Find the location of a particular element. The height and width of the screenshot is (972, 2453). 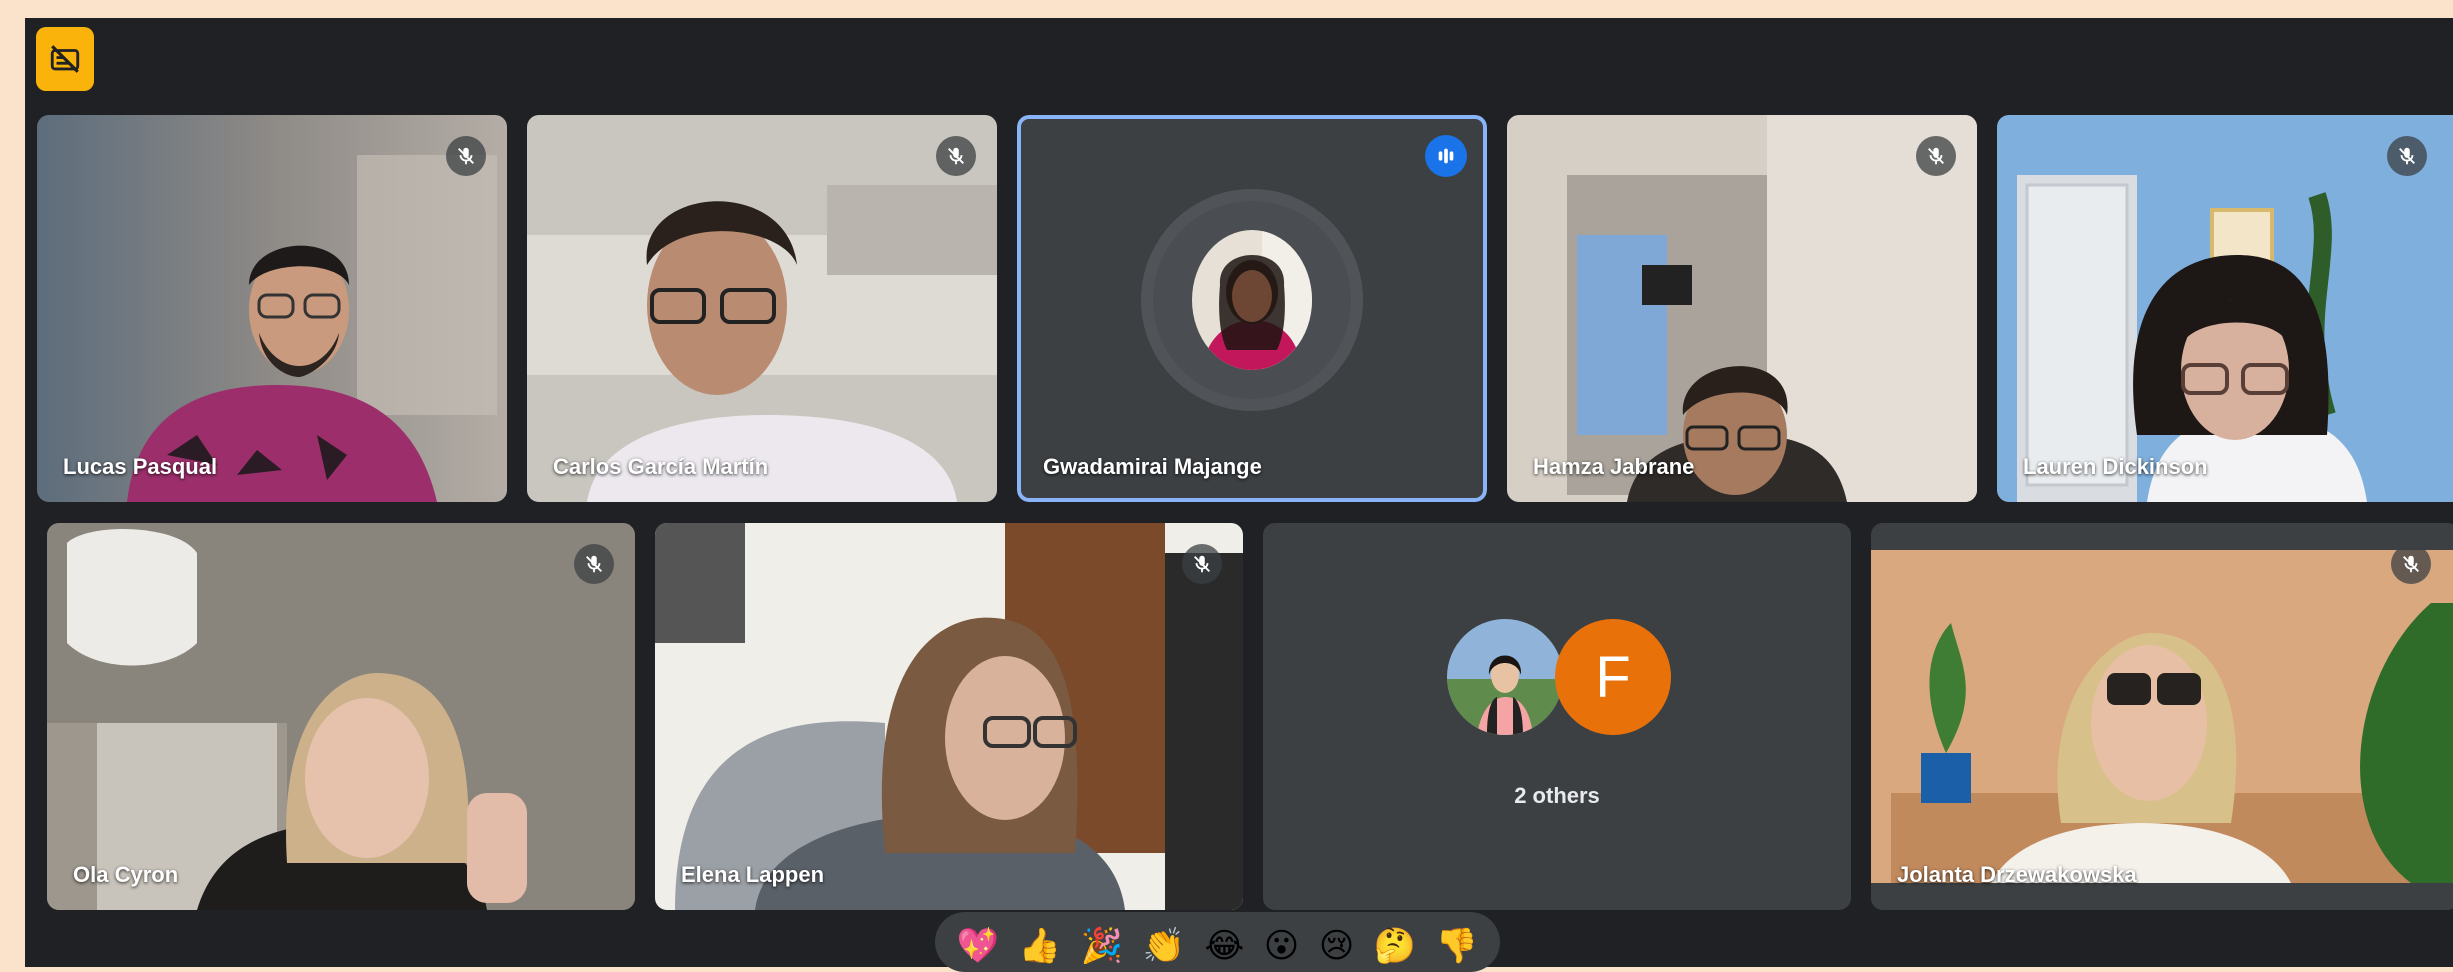

others-count-label: 2 others is located at coordinates (1557, 795).